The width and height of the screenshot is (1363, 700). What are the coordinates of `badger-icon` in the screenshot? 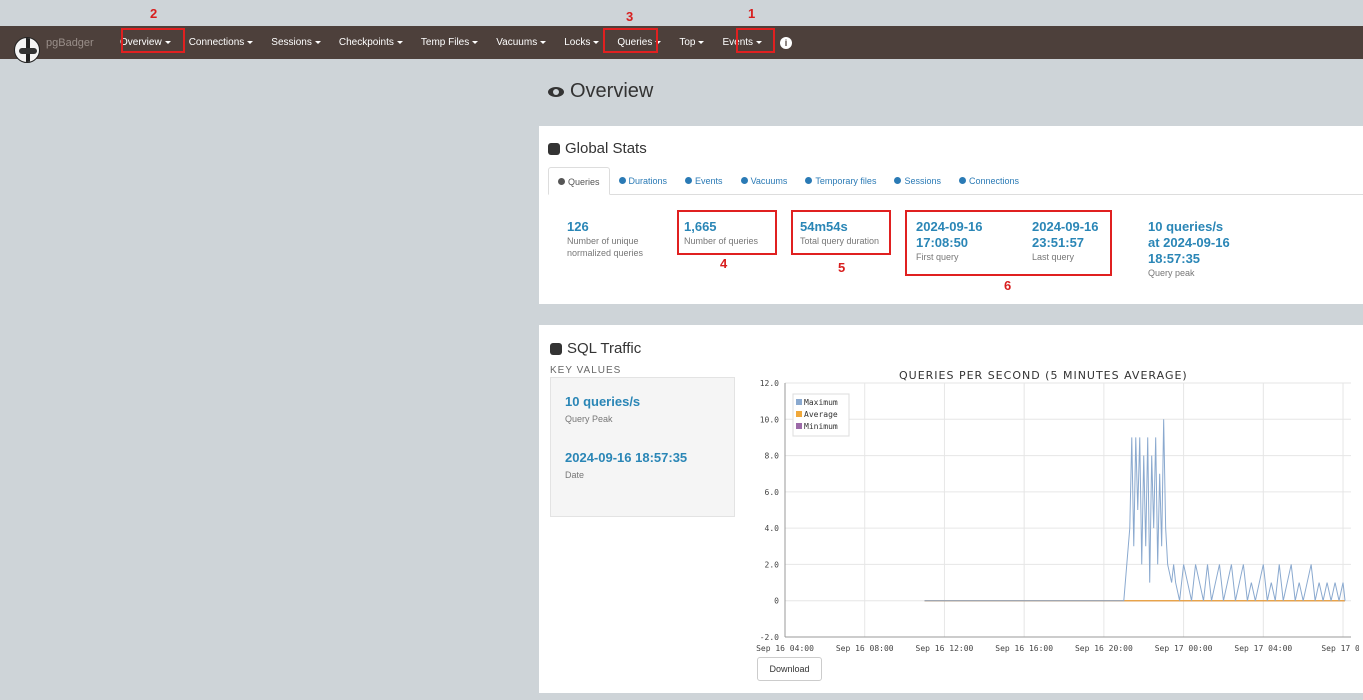 It's located at (27, 49).